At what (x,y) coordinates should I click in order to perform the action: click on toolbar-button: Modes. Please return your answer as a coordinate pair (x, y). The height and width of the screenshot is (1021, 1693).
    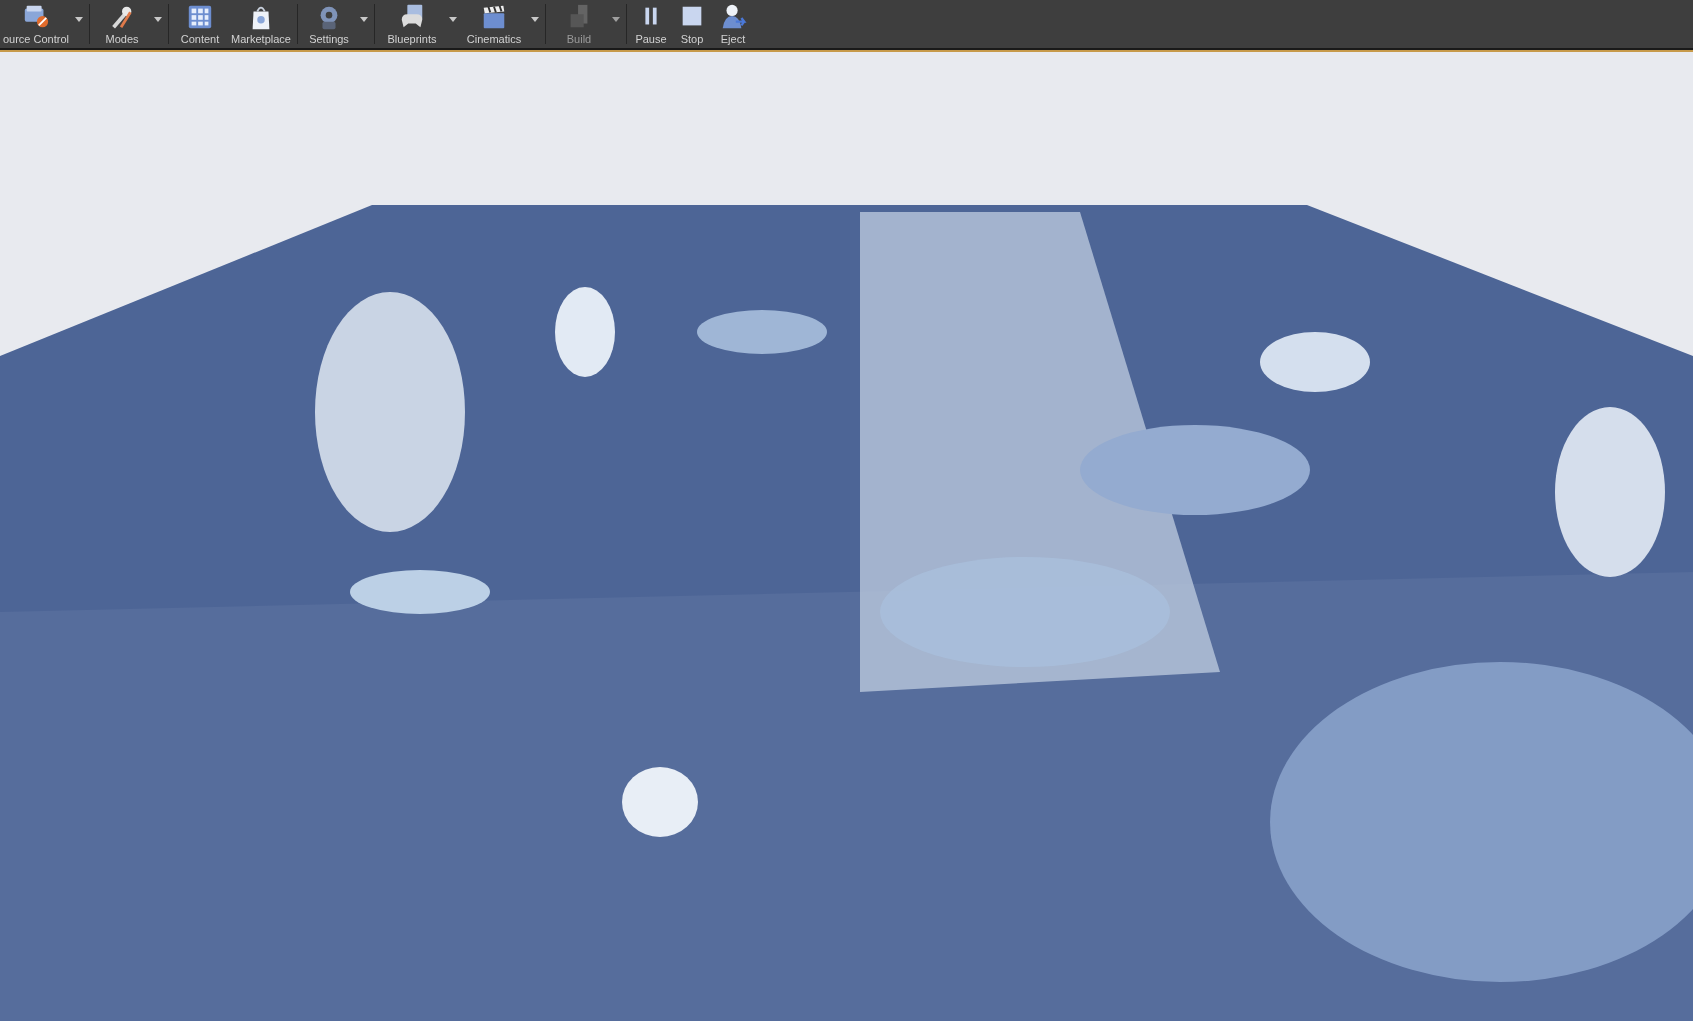
    Looking at the image, I should click on (122, 24).